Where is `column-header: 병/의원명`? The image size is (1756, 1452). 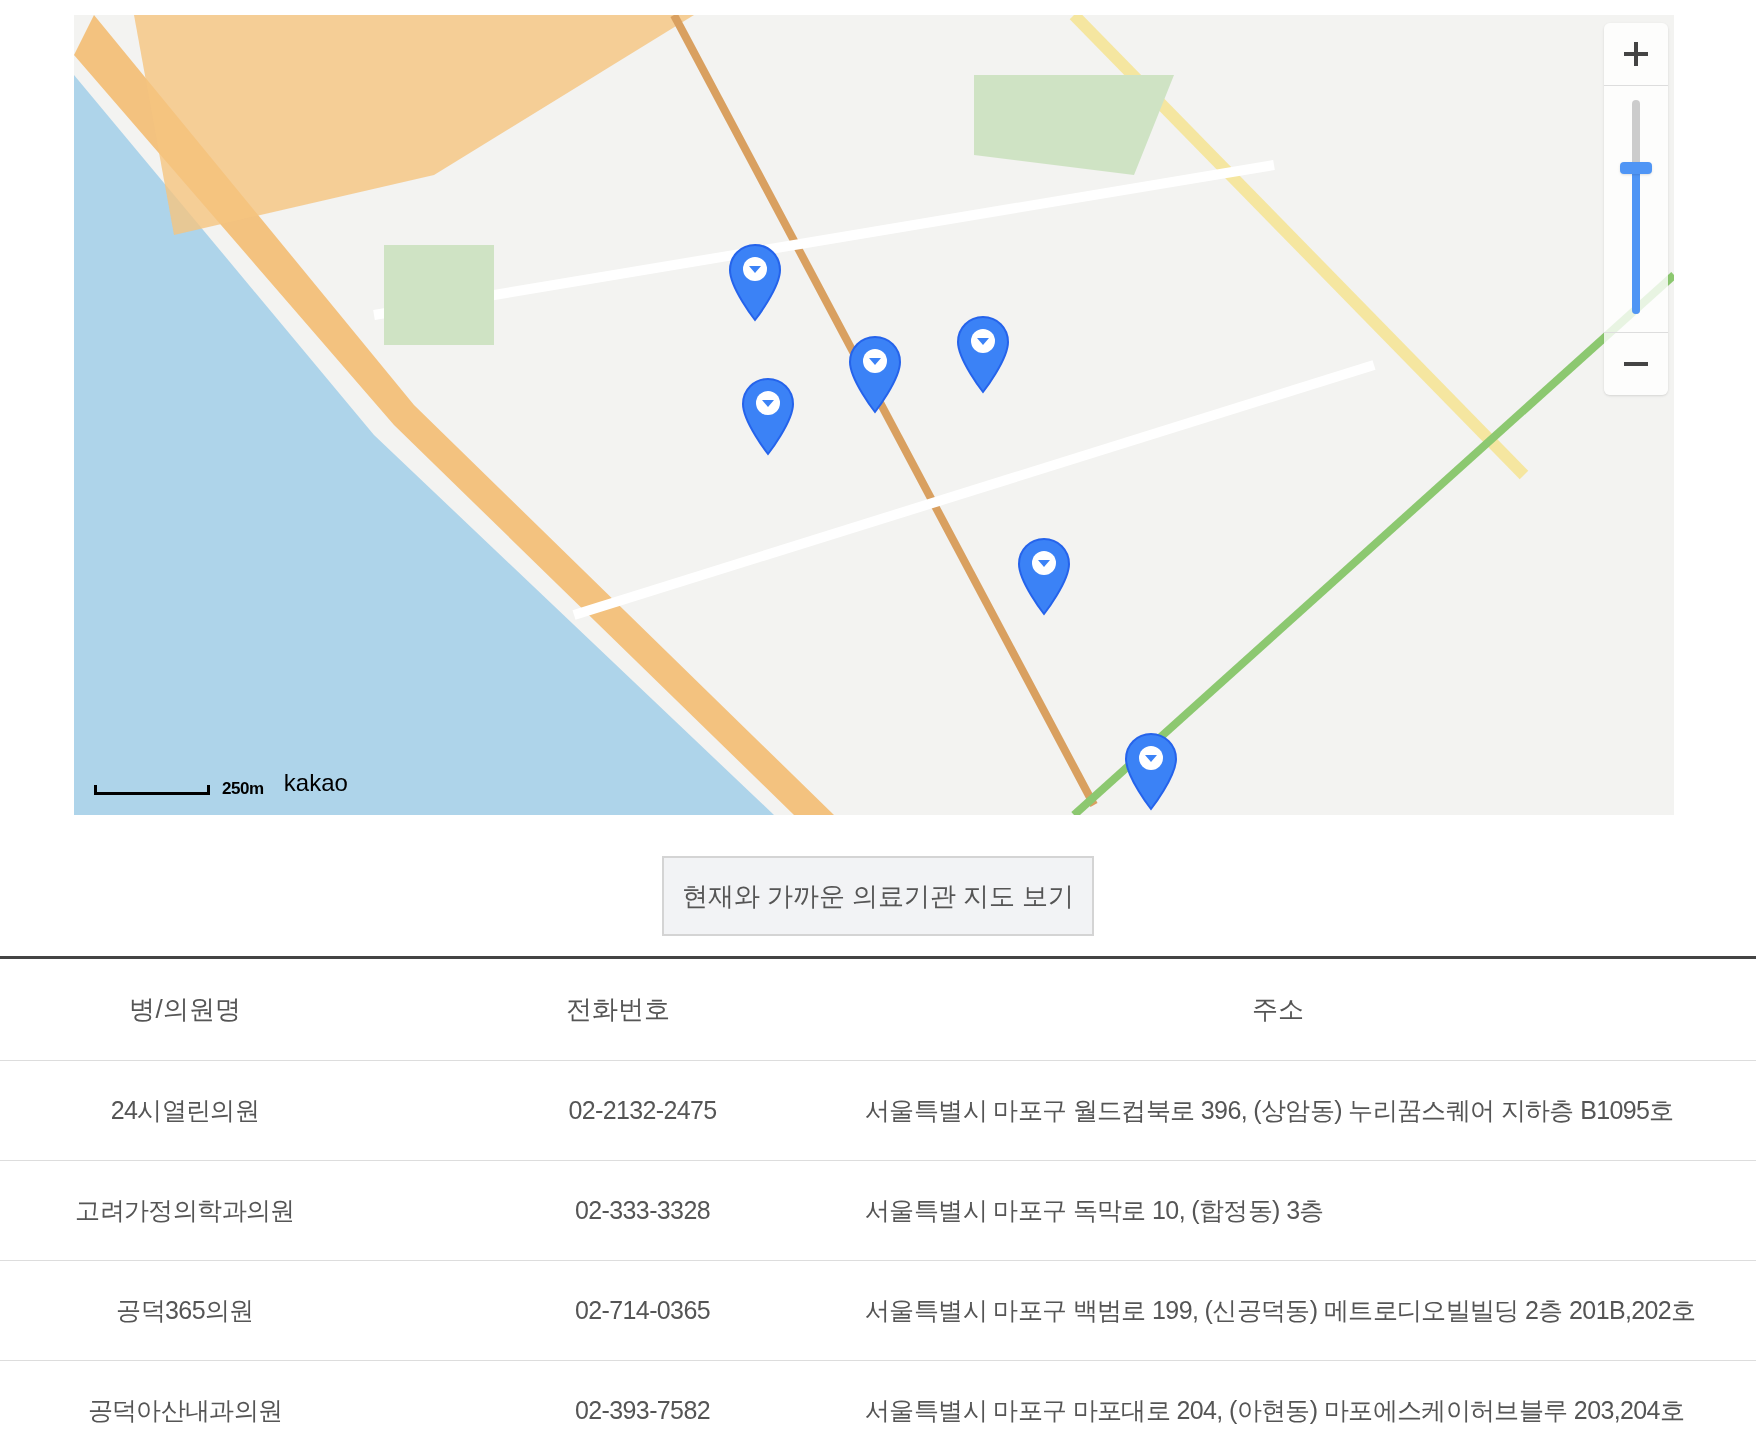 column-header: 병/의원명 is located at coordinates (185, 1009).